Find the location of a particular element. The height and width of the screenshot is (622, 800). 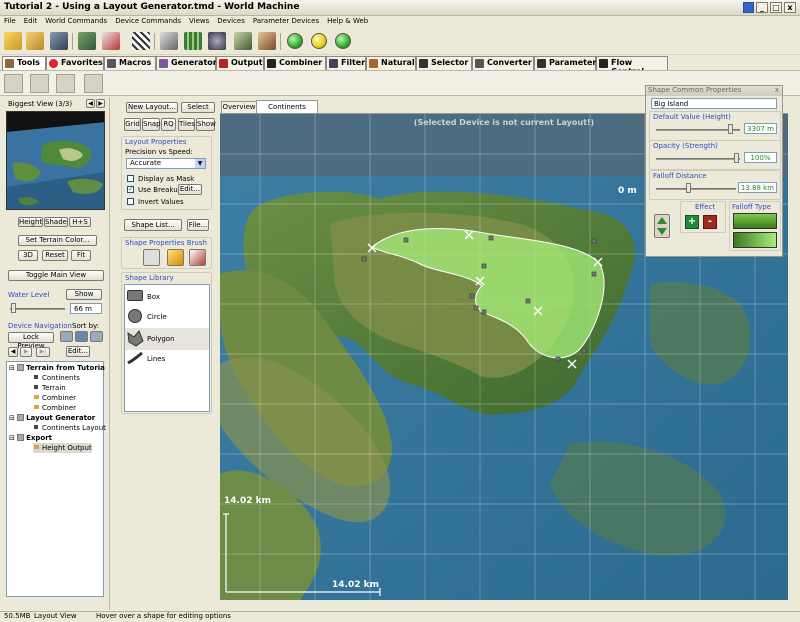

effect-add-button: + is located at coordinates (692, 222).